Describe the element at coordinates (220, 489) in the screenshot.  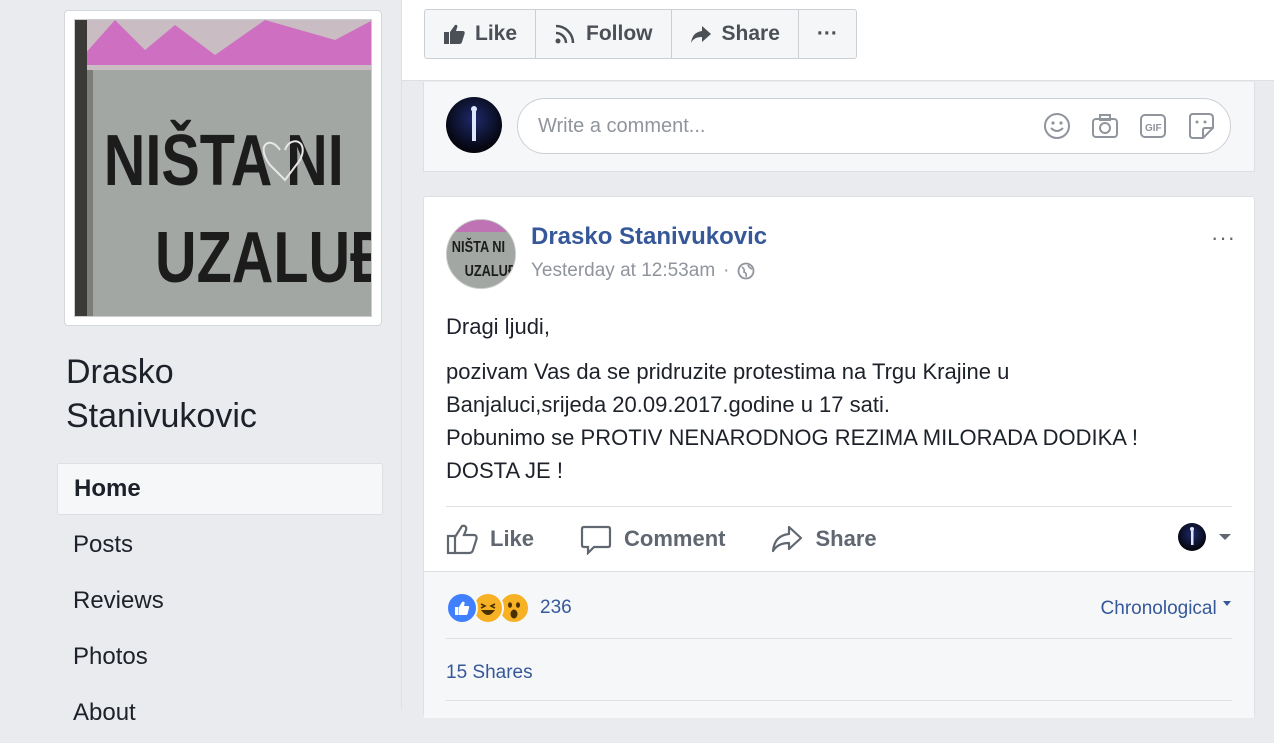
I see `nav-item-home: Home` at that location.